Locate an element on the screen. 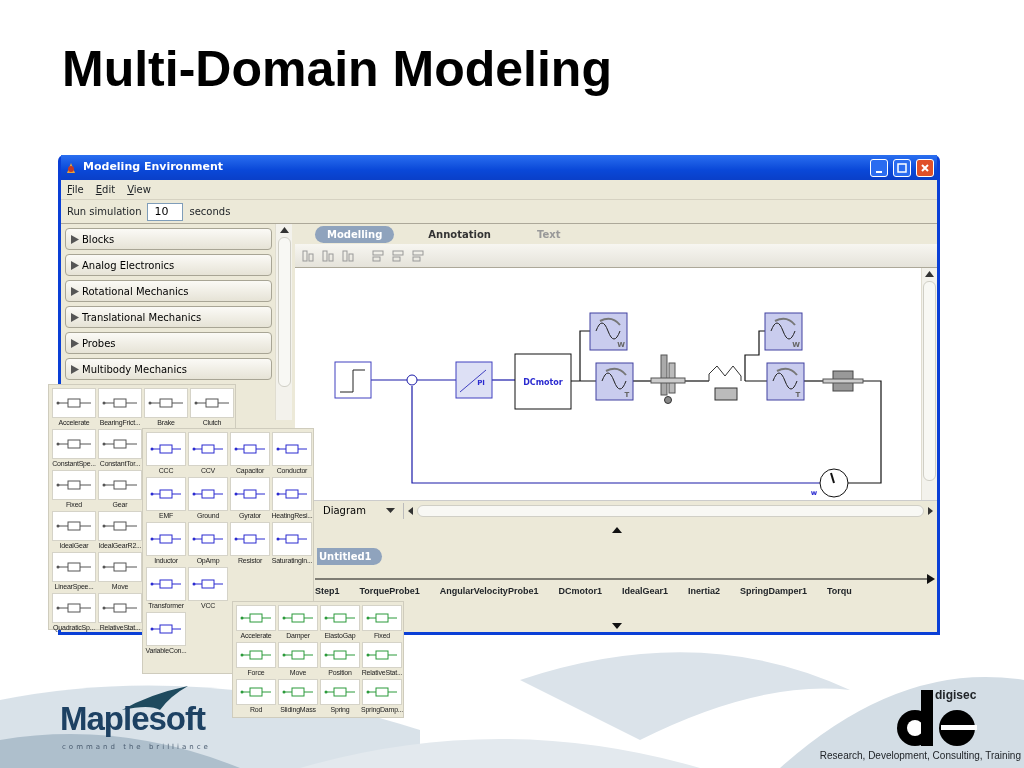 Image resolution: width=1024 pixels, height=768 pixels. category-button: Translational Mechanics is located at coordinates (168, 317).